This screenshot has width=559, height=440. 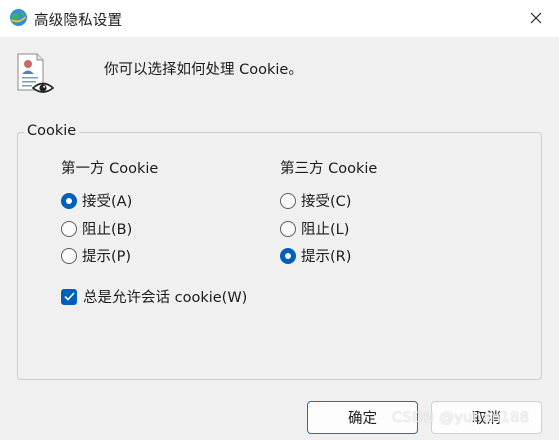 I want to click on first-party-prompt-radio: 提示(P), so click(x=96, y=255).